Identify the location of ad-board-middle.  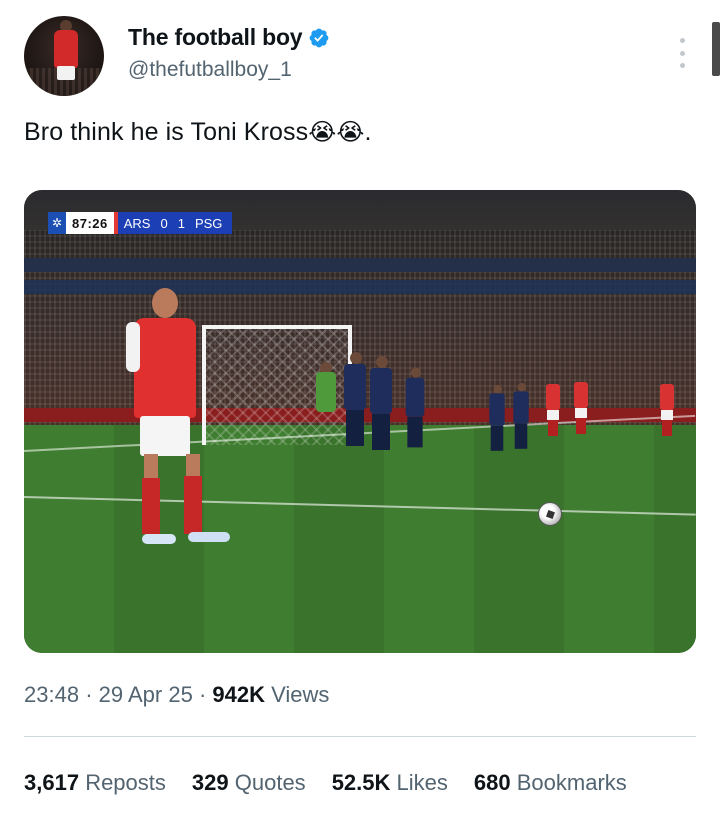
(360, 287).